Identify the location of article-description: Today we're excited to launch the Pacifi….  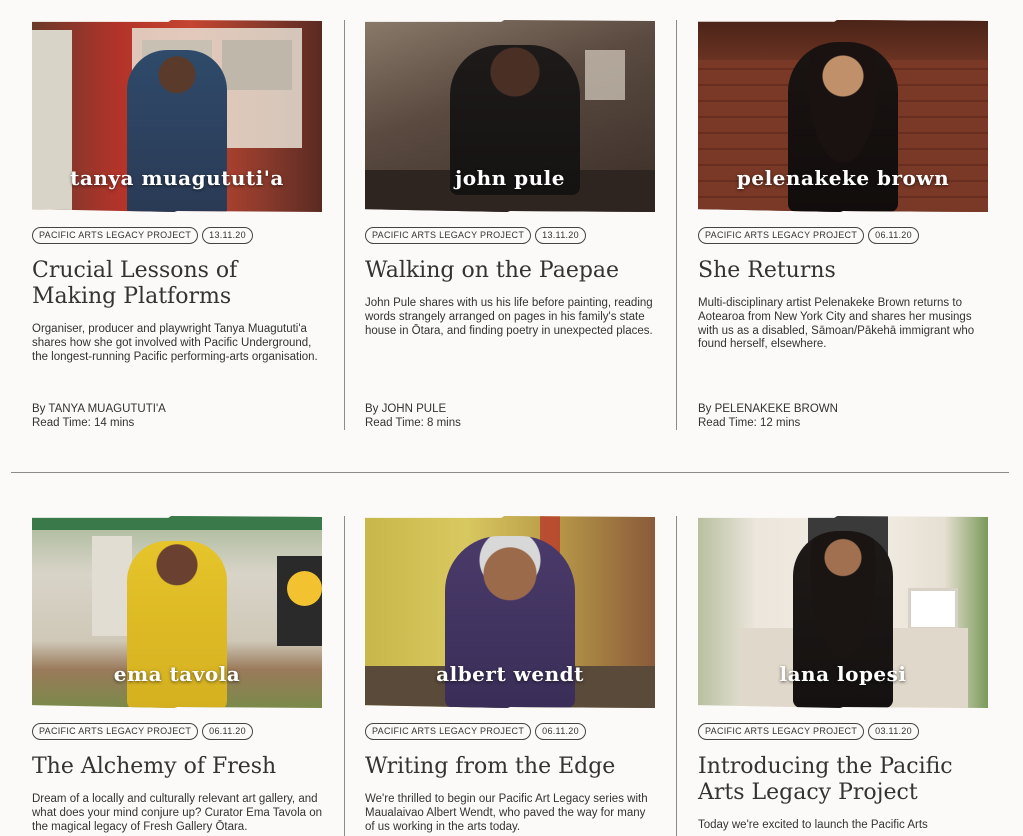
(813, 825).